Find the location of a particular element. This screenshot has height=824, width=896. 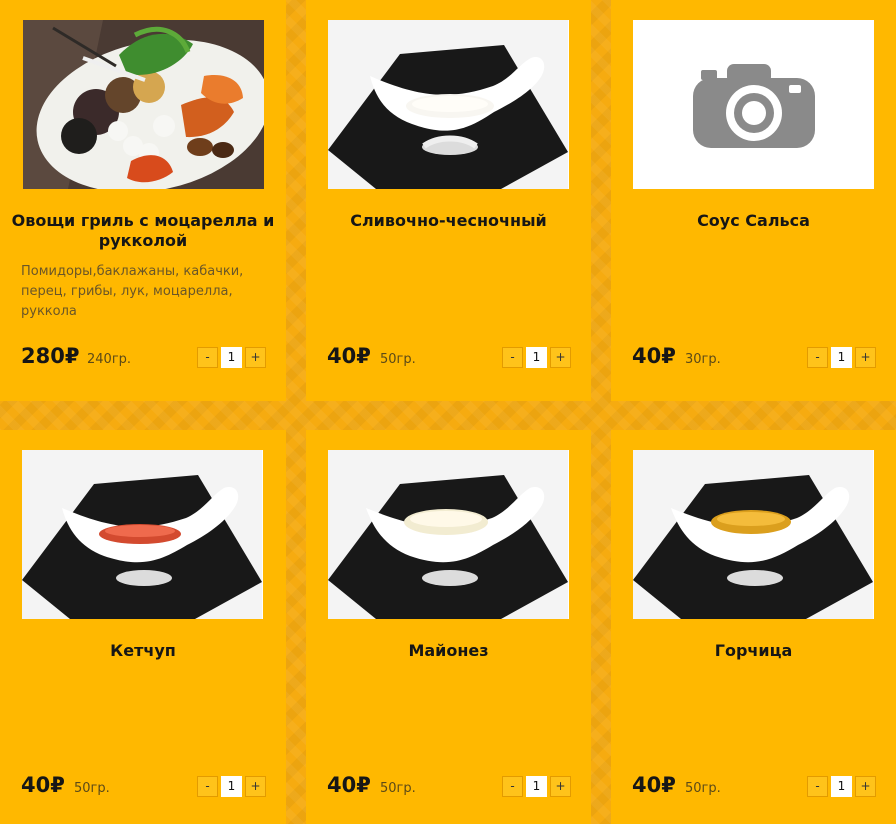

product-image-garlic-sauce is located at coordinates (448, 104).